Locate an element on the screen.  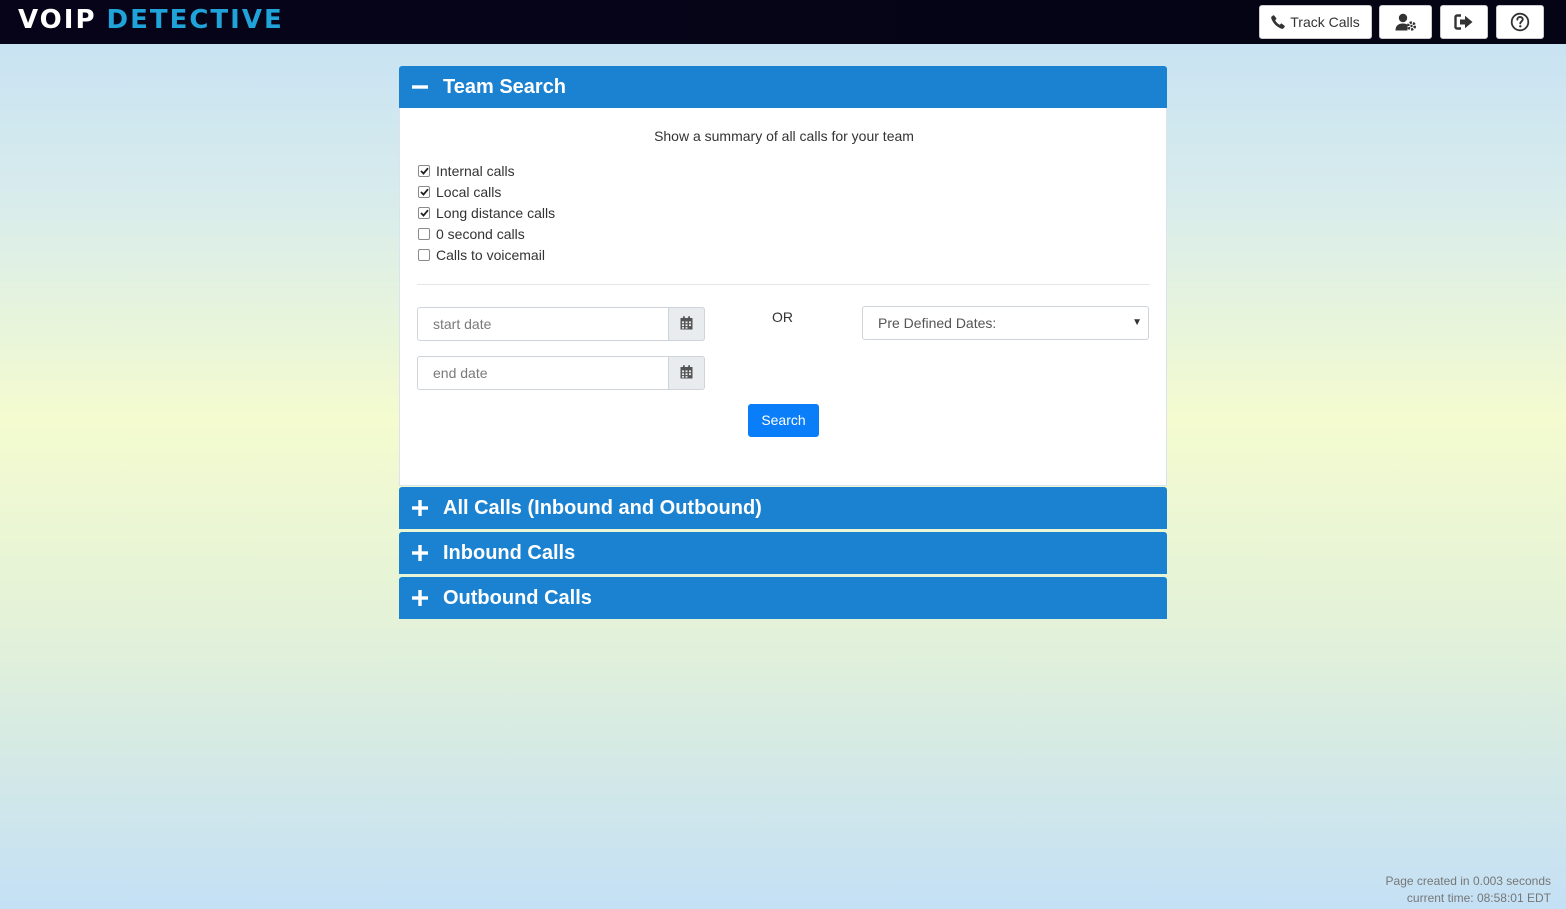
checkbox-row: Internal calls is located at coordinates (486, 170).